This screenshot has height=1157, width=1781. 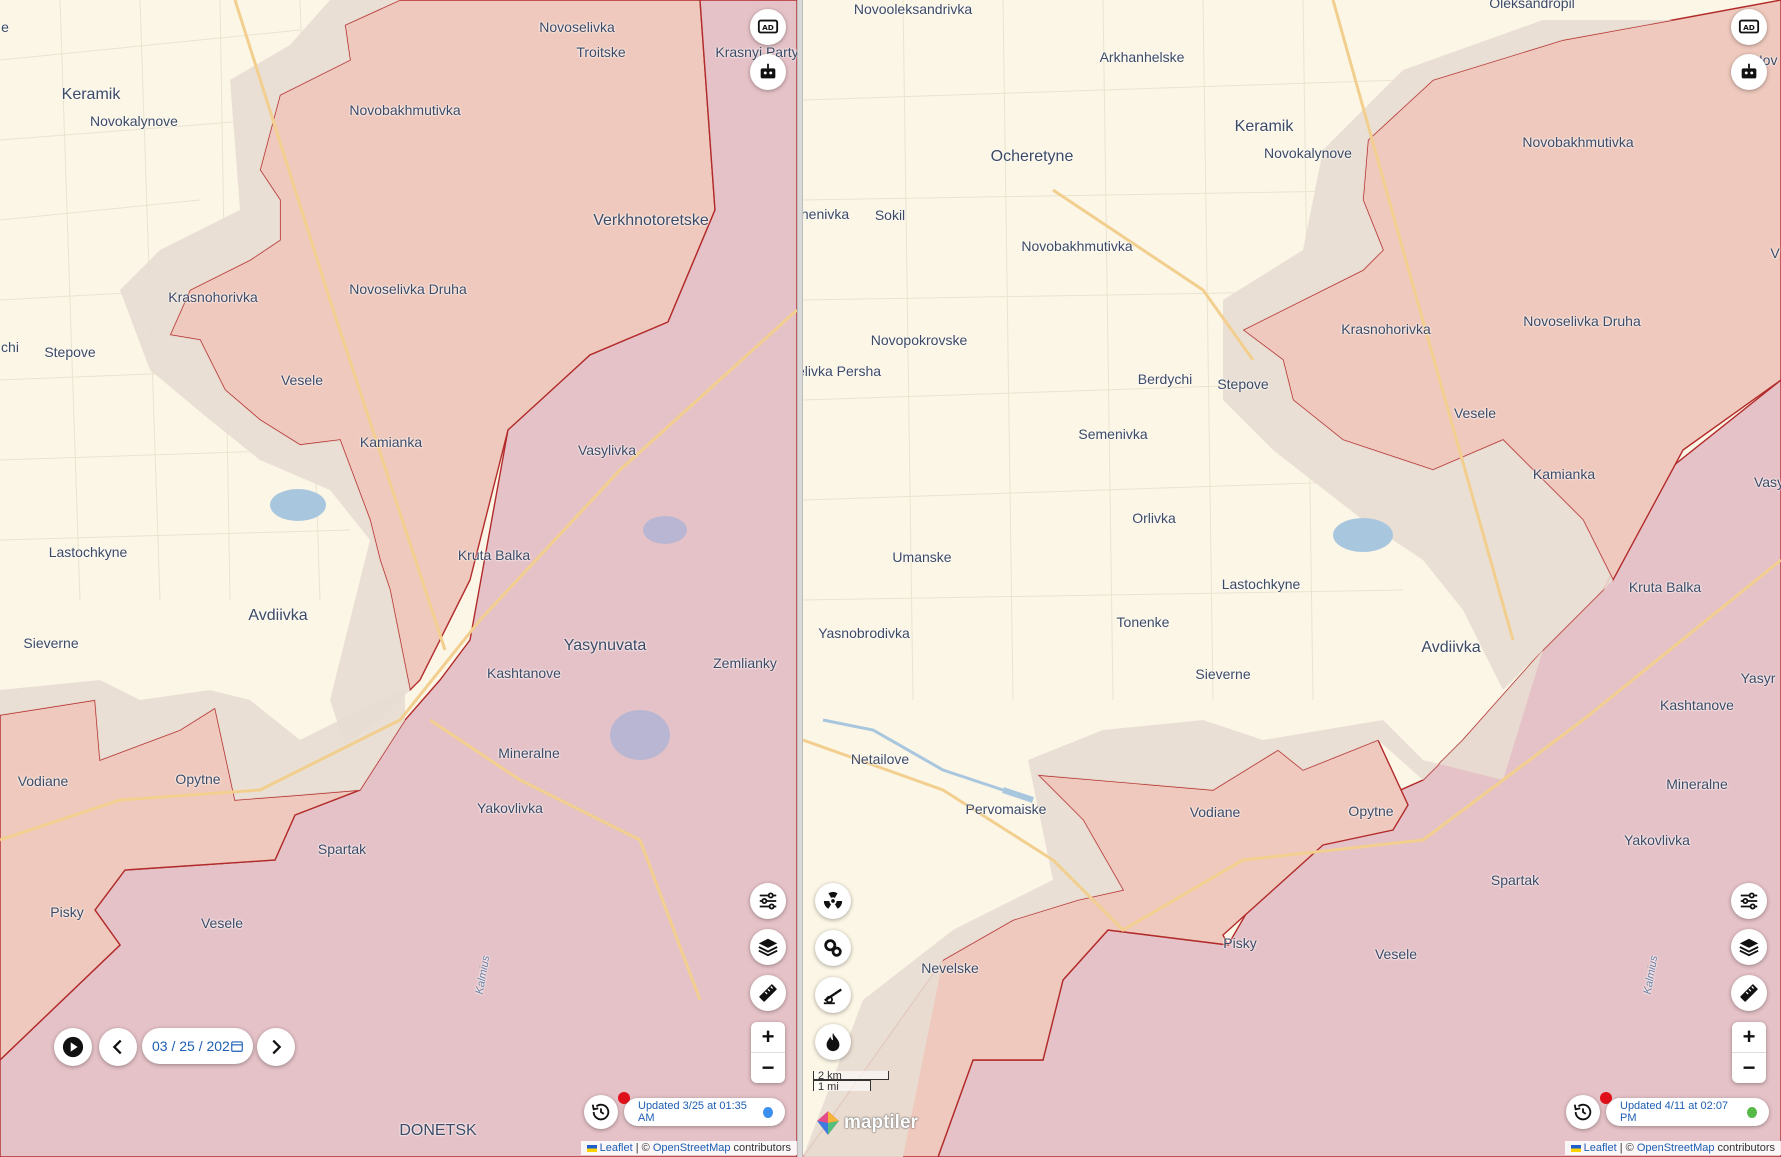 I want to click on maptiler-pin-icon, so click(x=828, y=1123).